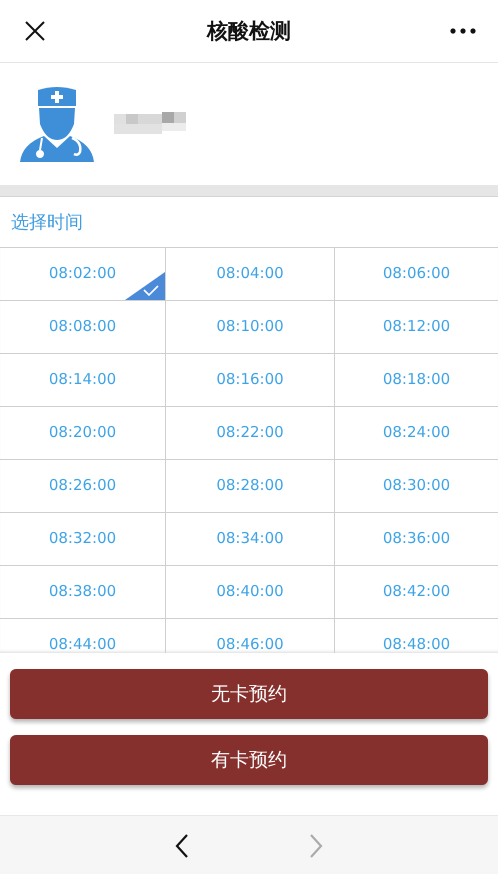 This screenshot has height=874, width=498. Describe the element at coordinates (83, 274) in the screenshot. I see `time-slot: 08:02:00` at that location.